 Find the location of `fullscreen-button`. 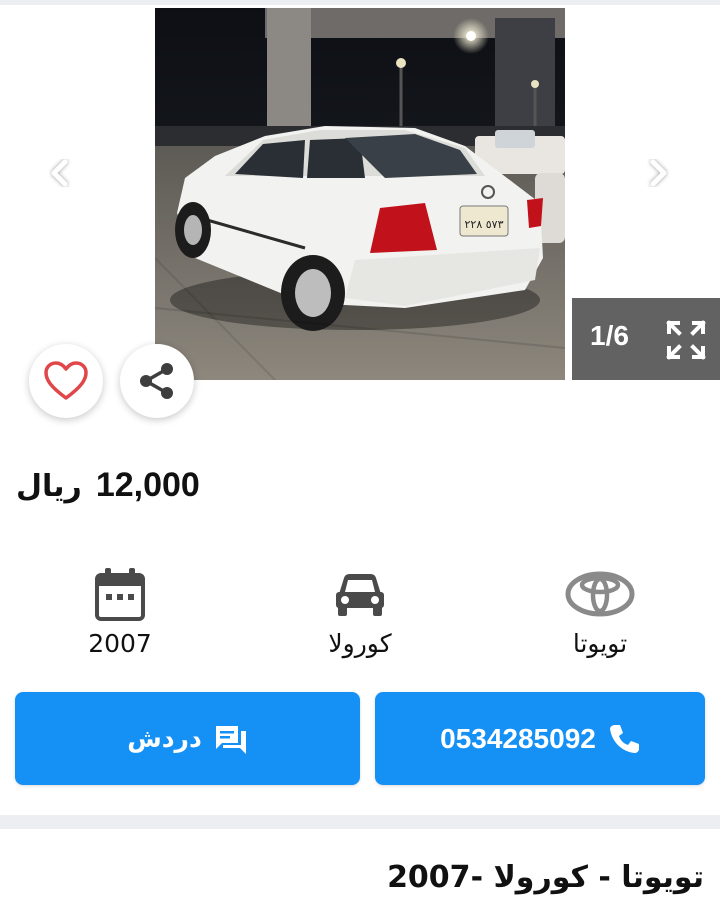

fullscreen-button is located at coordinates (686, 340).